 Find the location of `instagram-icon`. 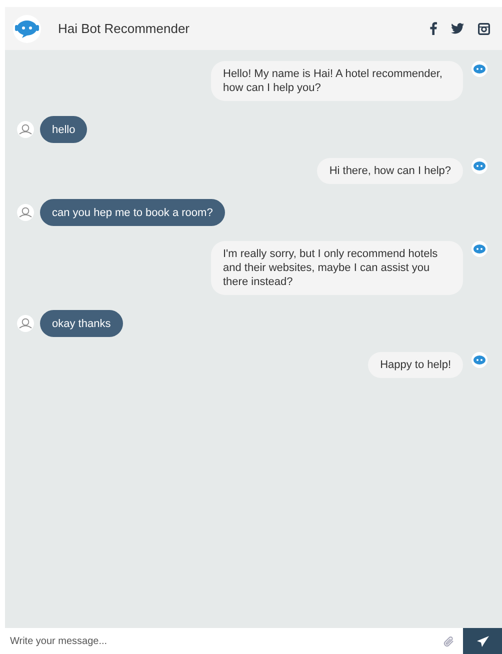

instagram-icon is located at coordinates (484, 28).